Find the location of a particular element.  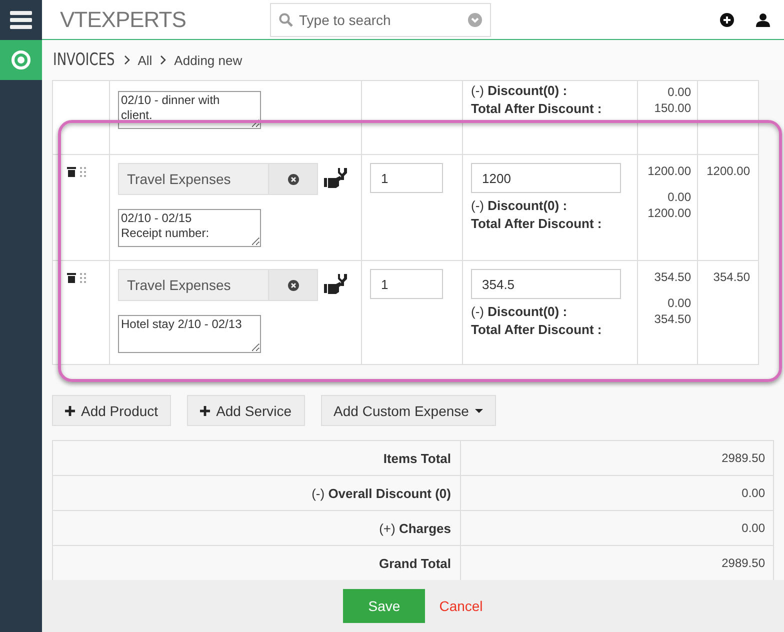

description-field: 02/10 - dinner with client. is located at coordinates (189, 110).